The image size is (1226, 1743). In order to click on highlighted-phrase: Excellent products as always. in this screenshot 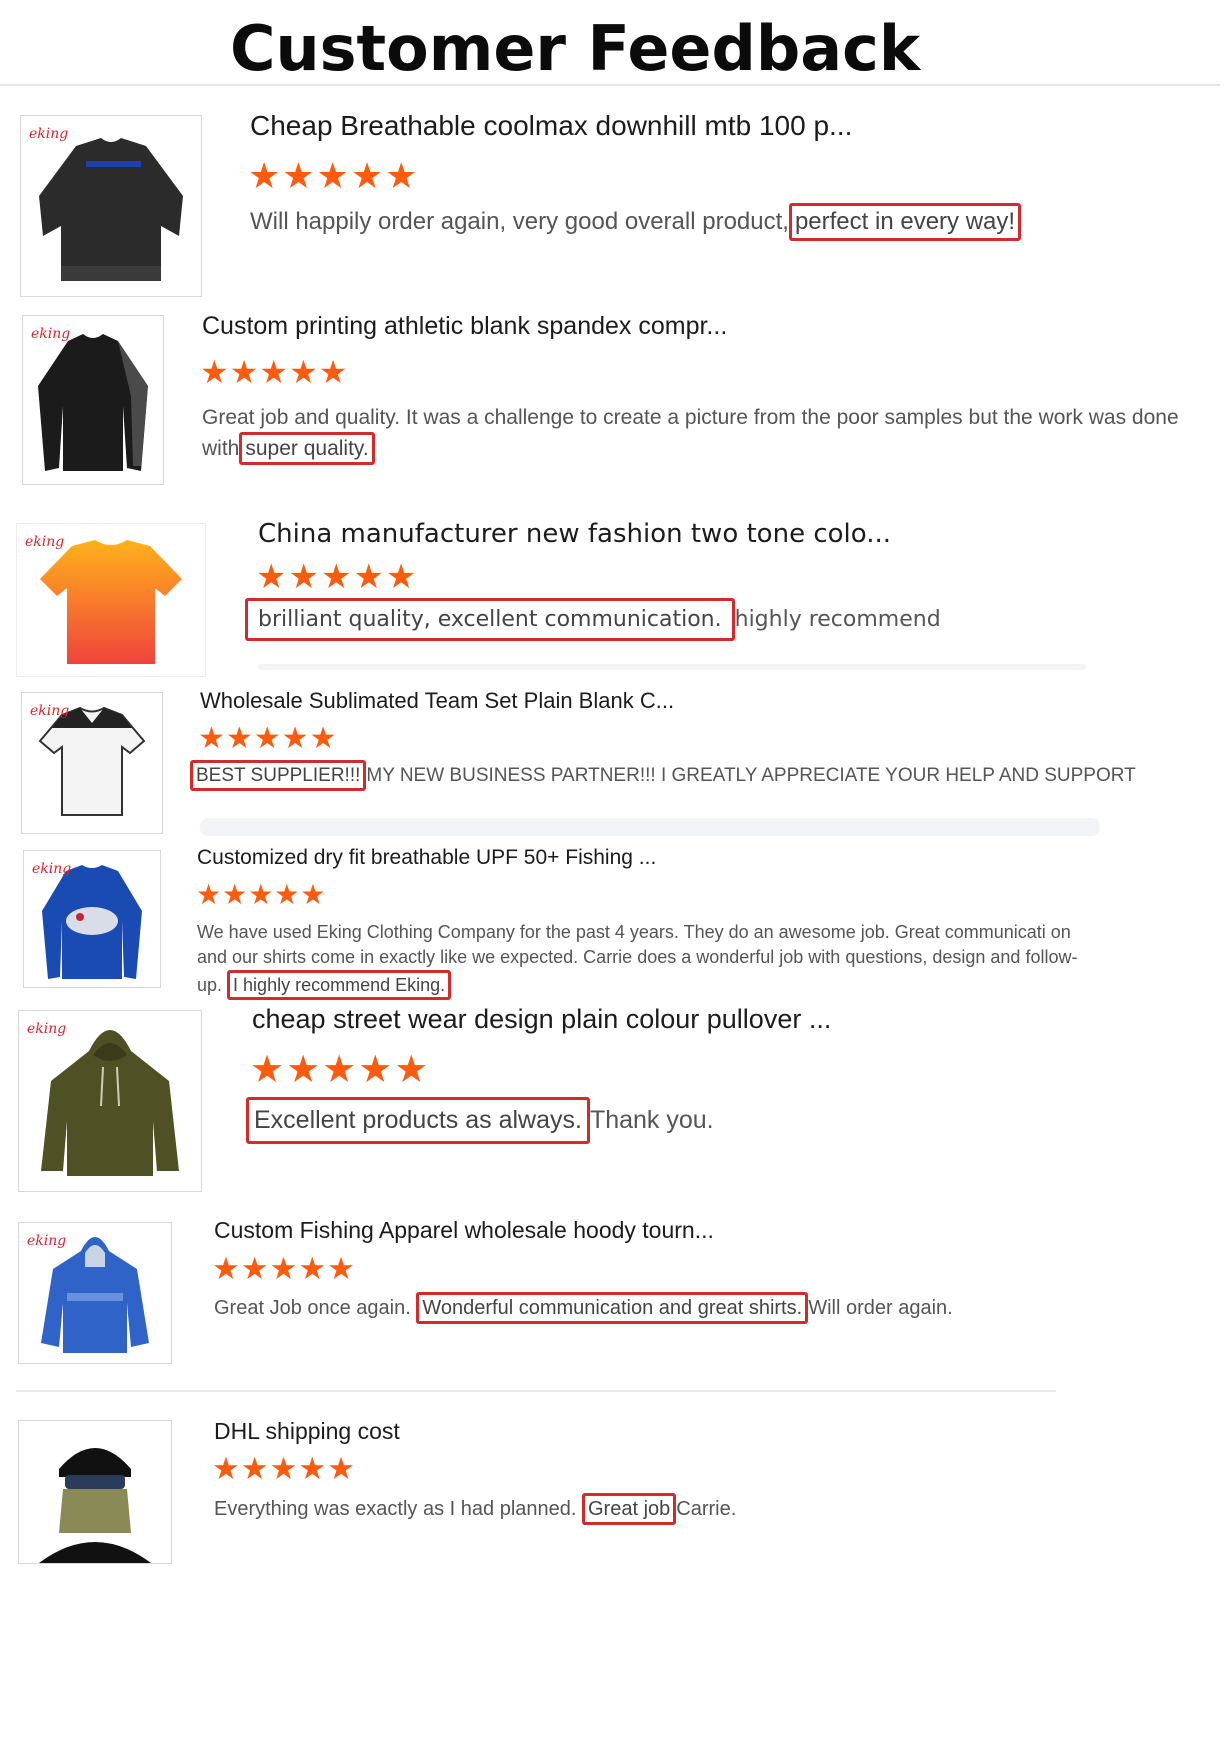, I will do `click(418, 1120)`.